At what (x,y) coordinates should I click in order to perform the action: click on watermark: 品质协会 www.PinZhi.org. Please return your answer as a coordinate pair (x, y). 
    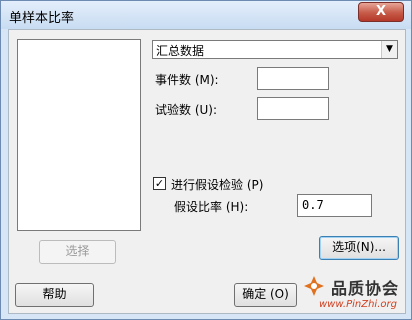
    Looking at the image, I should click on (355, 295).